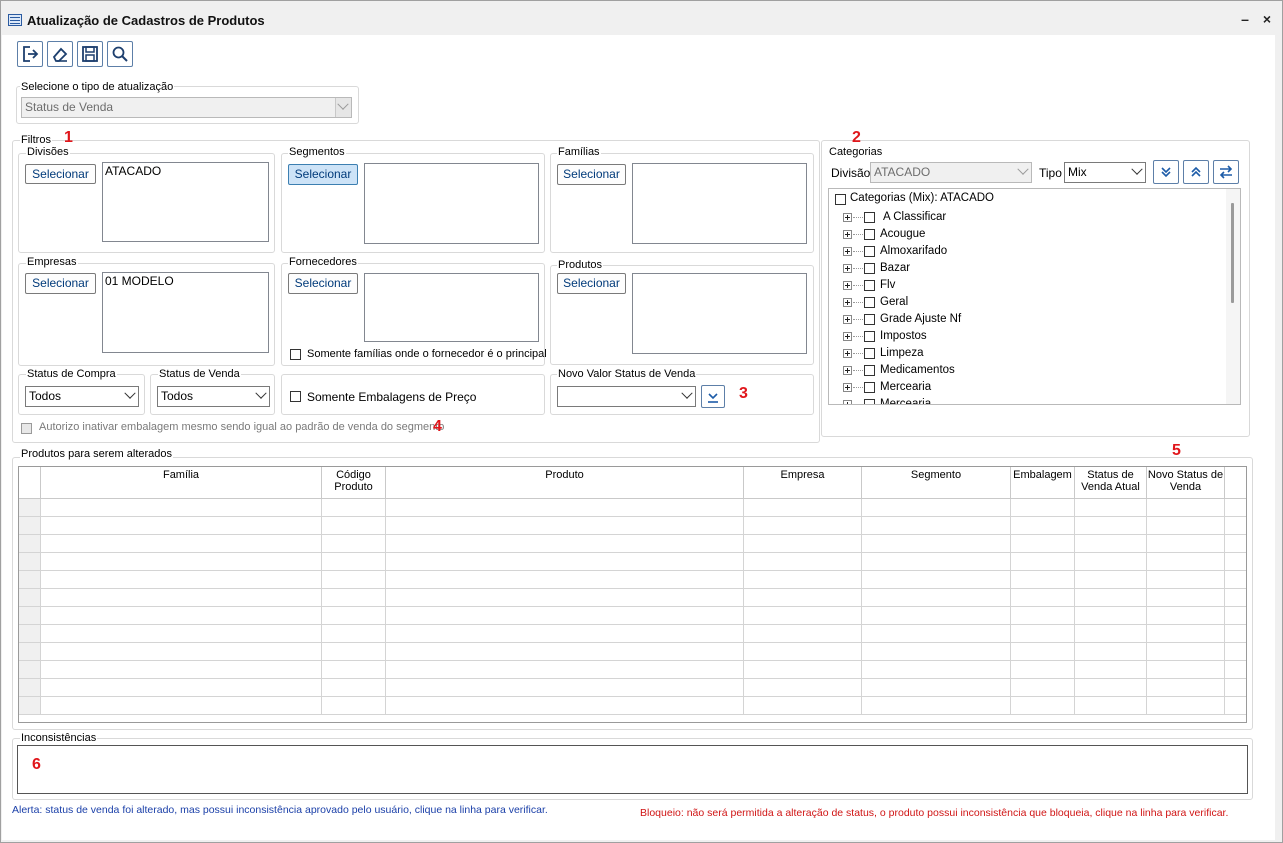 Image resolution: width=1283 pixels, height=843 pixels. Describe the element at coordinates (82, 396) in the screenshot. I see `status-compra-select: Todos` at that location.